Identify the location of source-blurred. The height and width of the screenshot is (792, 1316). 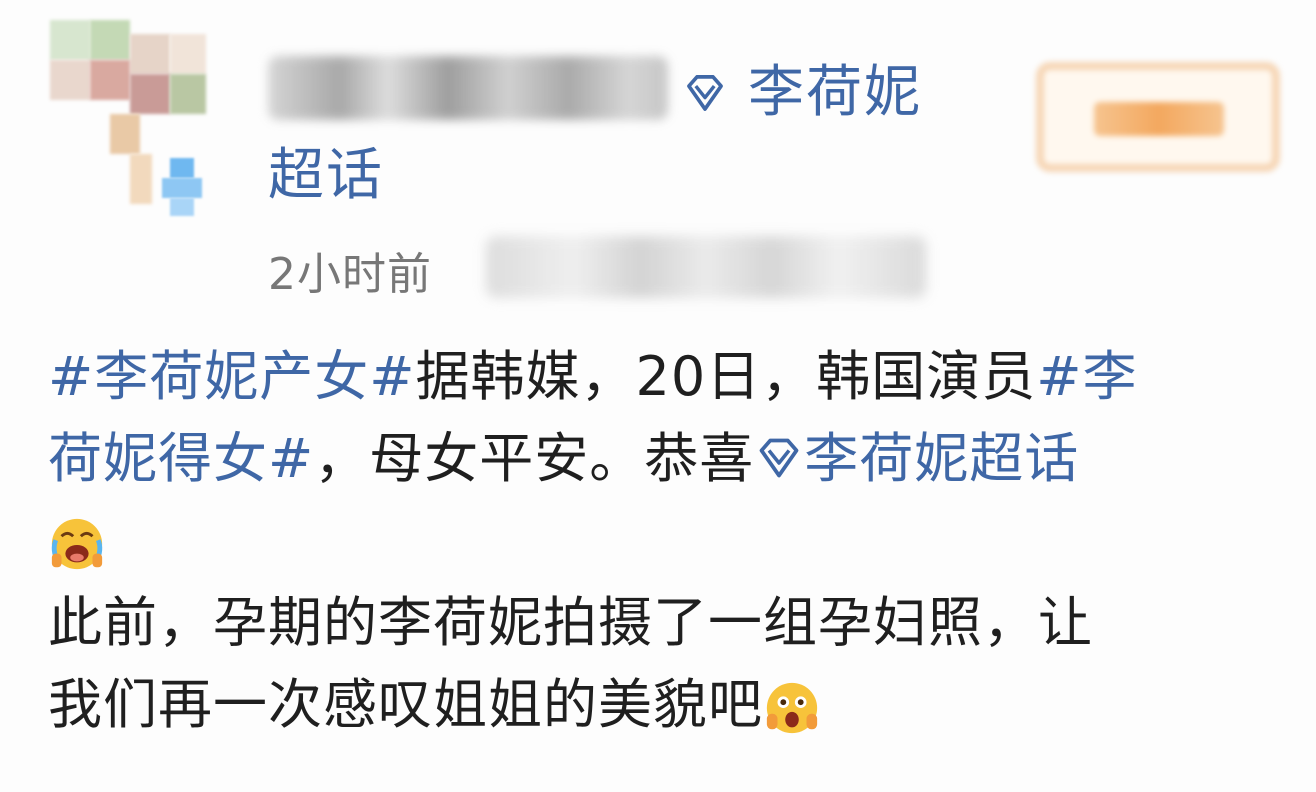
(706, 267).